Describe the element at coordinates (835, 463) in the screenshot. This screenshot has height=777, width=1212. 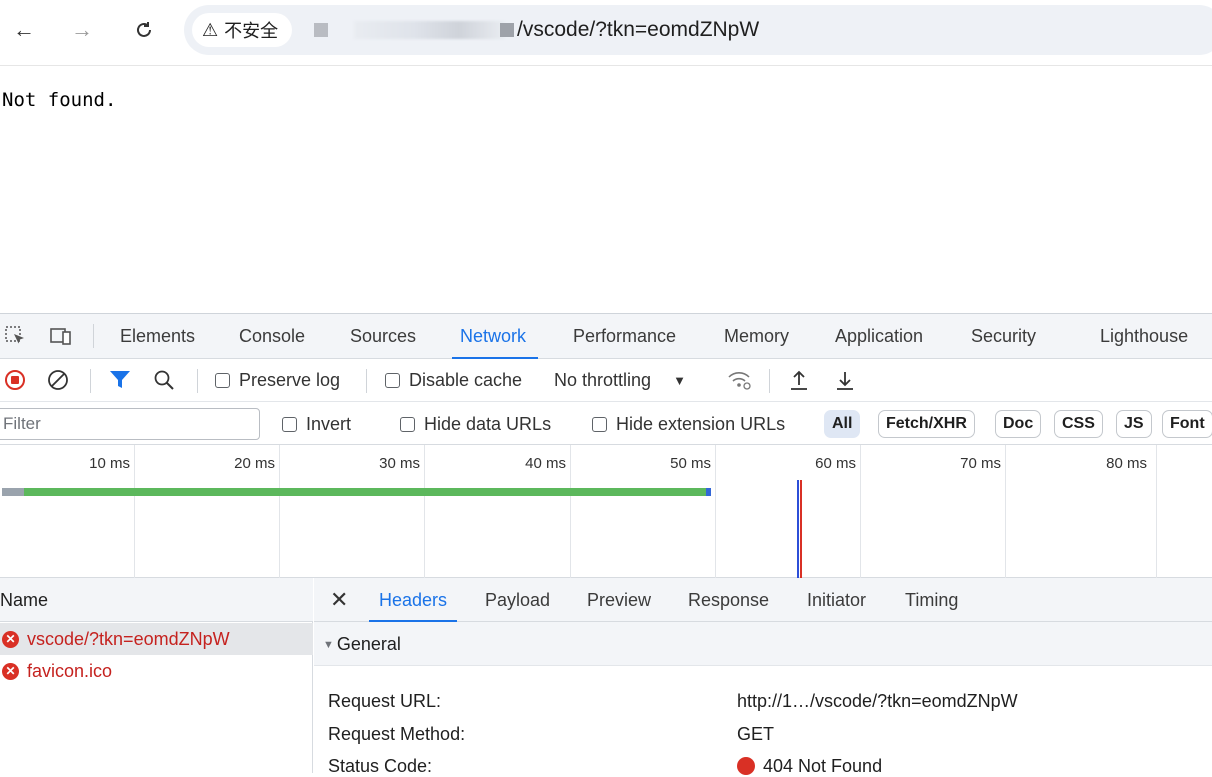
I see `time-tick: 60 ms` at that location.